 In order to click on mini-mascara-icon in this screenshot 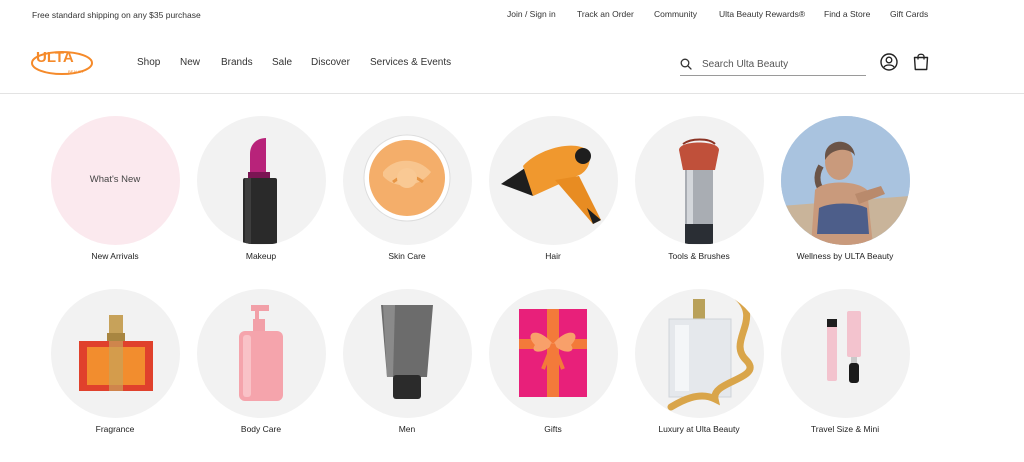, I will do `click(843, 347)`.